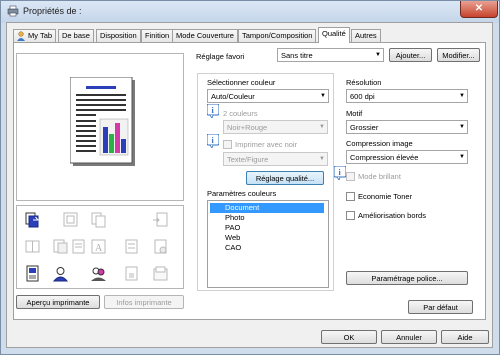  Describe the element at coordinates (131, 273) in the screenshot. I see `secure-print-icon` at that location.